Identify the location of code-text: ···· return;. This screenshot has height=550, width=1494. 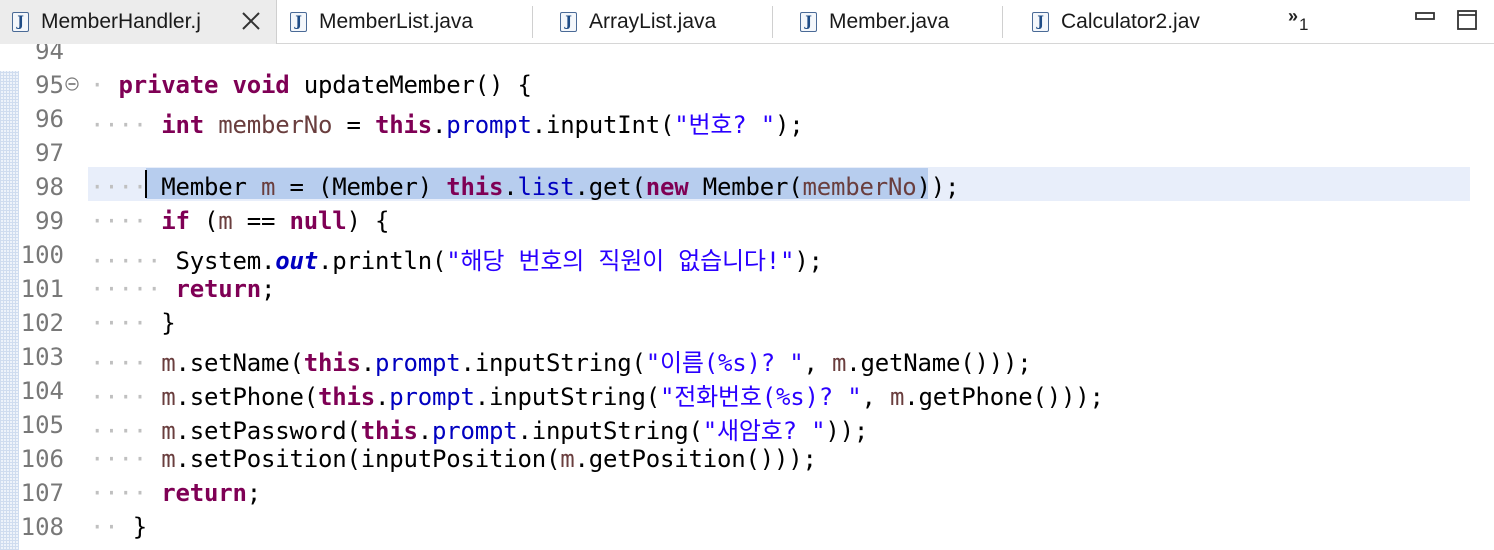
(175, 493).